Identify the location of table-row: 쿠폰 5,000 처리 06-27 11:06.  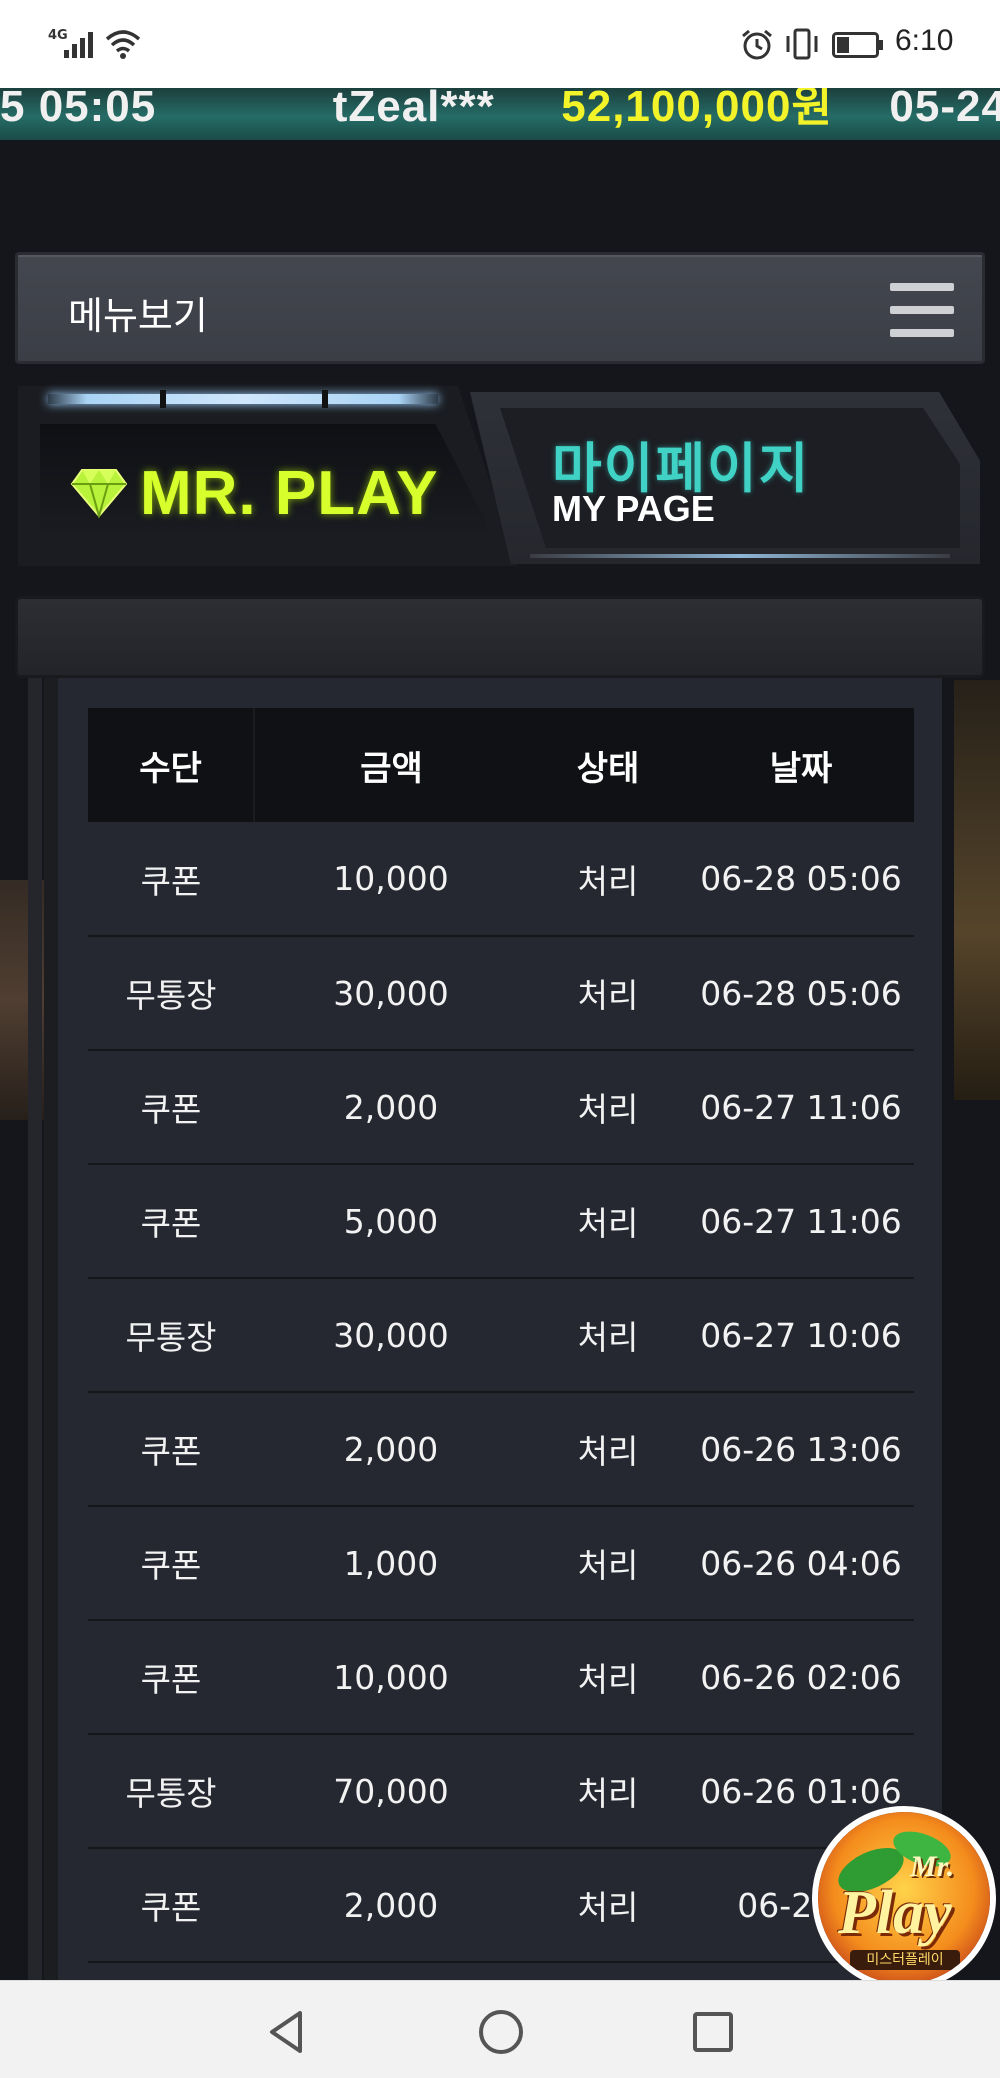
(501, 1221).